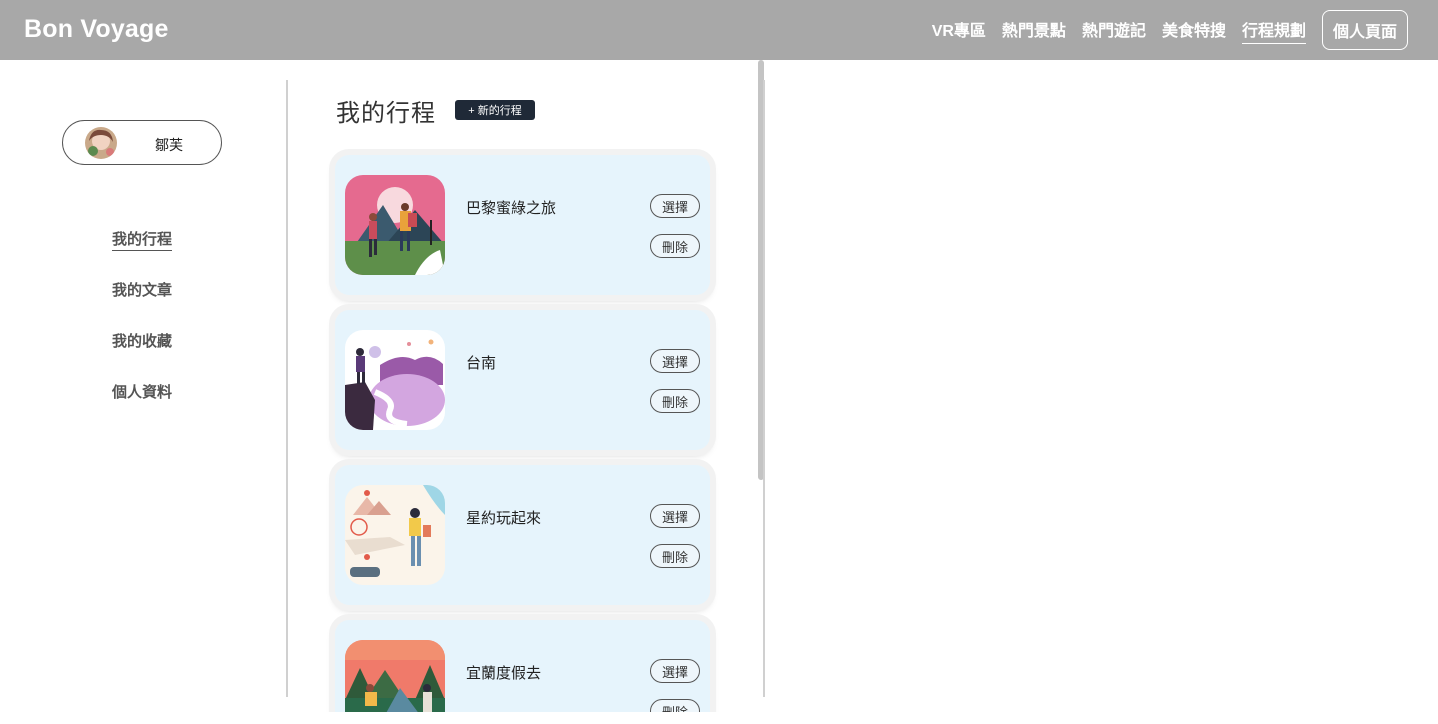  I want to click on sidebar-item-my-trips: 我的行程, so click(142, 253).